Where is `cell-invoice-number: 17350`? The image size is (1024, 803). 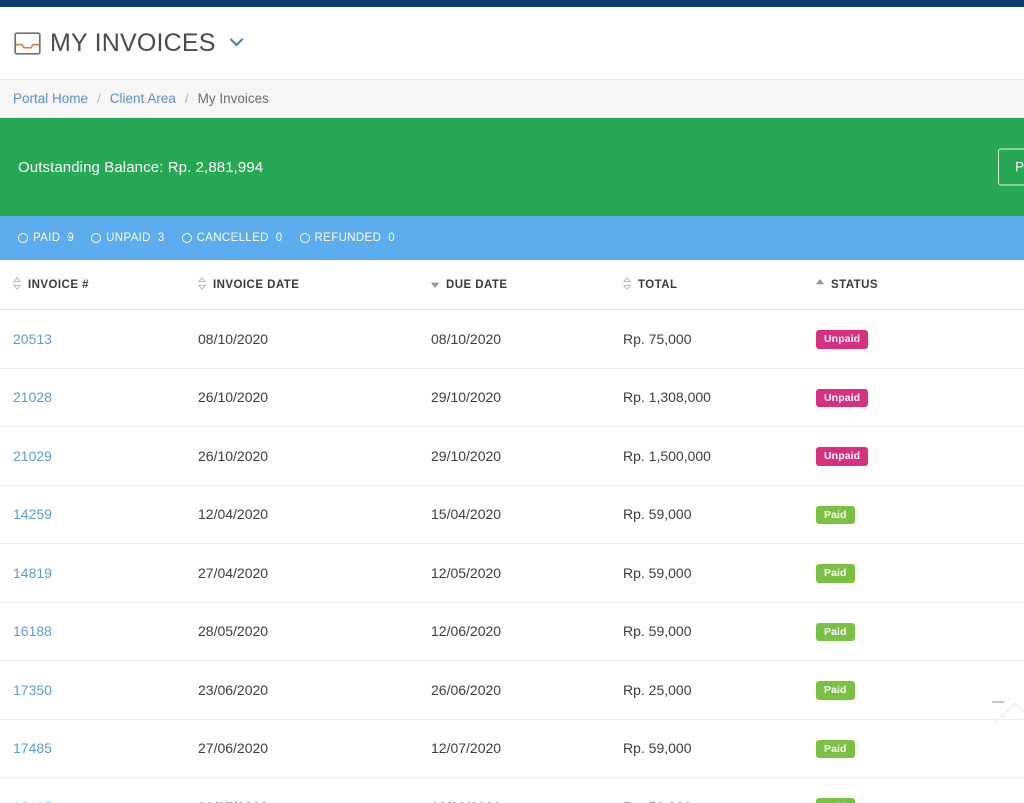 cell-invoice-number: 17350 is located at coordinates (99, 690).